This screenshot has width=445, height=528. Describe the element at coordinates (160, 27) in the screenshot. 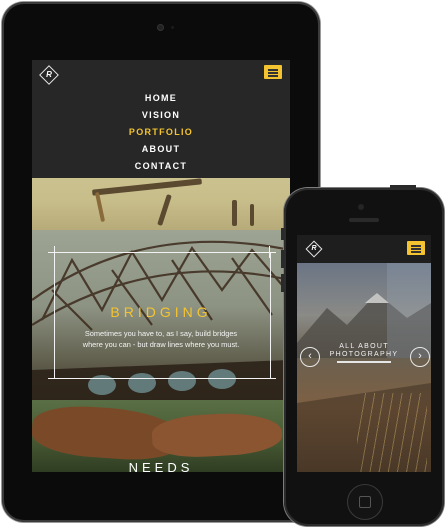

I see `tablet-camera` at that location.